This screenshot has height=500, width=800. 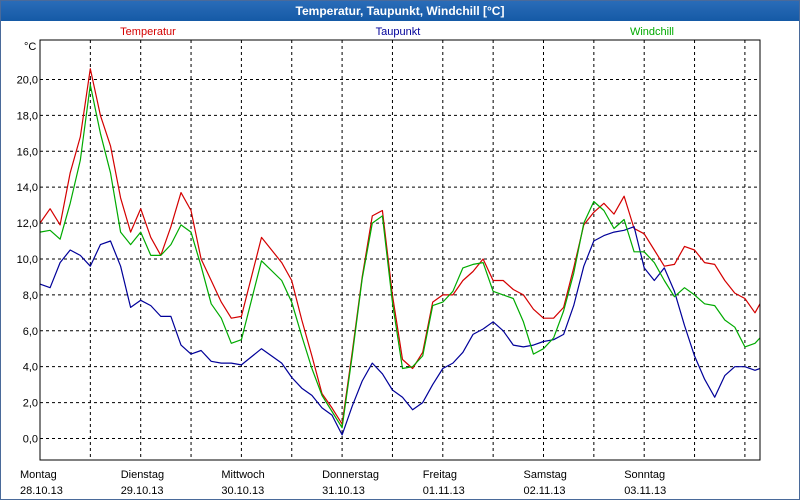 I want to click on x-tick-day: Montag, so click(x=38, y=475).